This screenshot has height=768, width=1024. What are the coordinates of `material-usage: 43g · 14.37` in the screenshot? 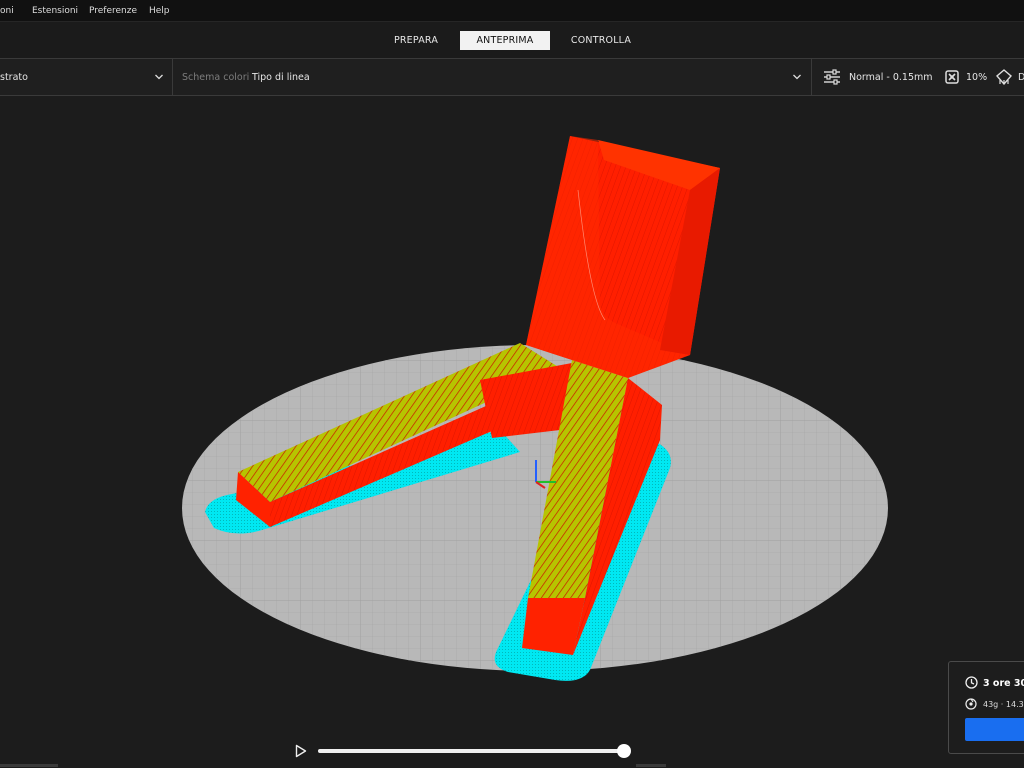 It's located at (1003, 704).